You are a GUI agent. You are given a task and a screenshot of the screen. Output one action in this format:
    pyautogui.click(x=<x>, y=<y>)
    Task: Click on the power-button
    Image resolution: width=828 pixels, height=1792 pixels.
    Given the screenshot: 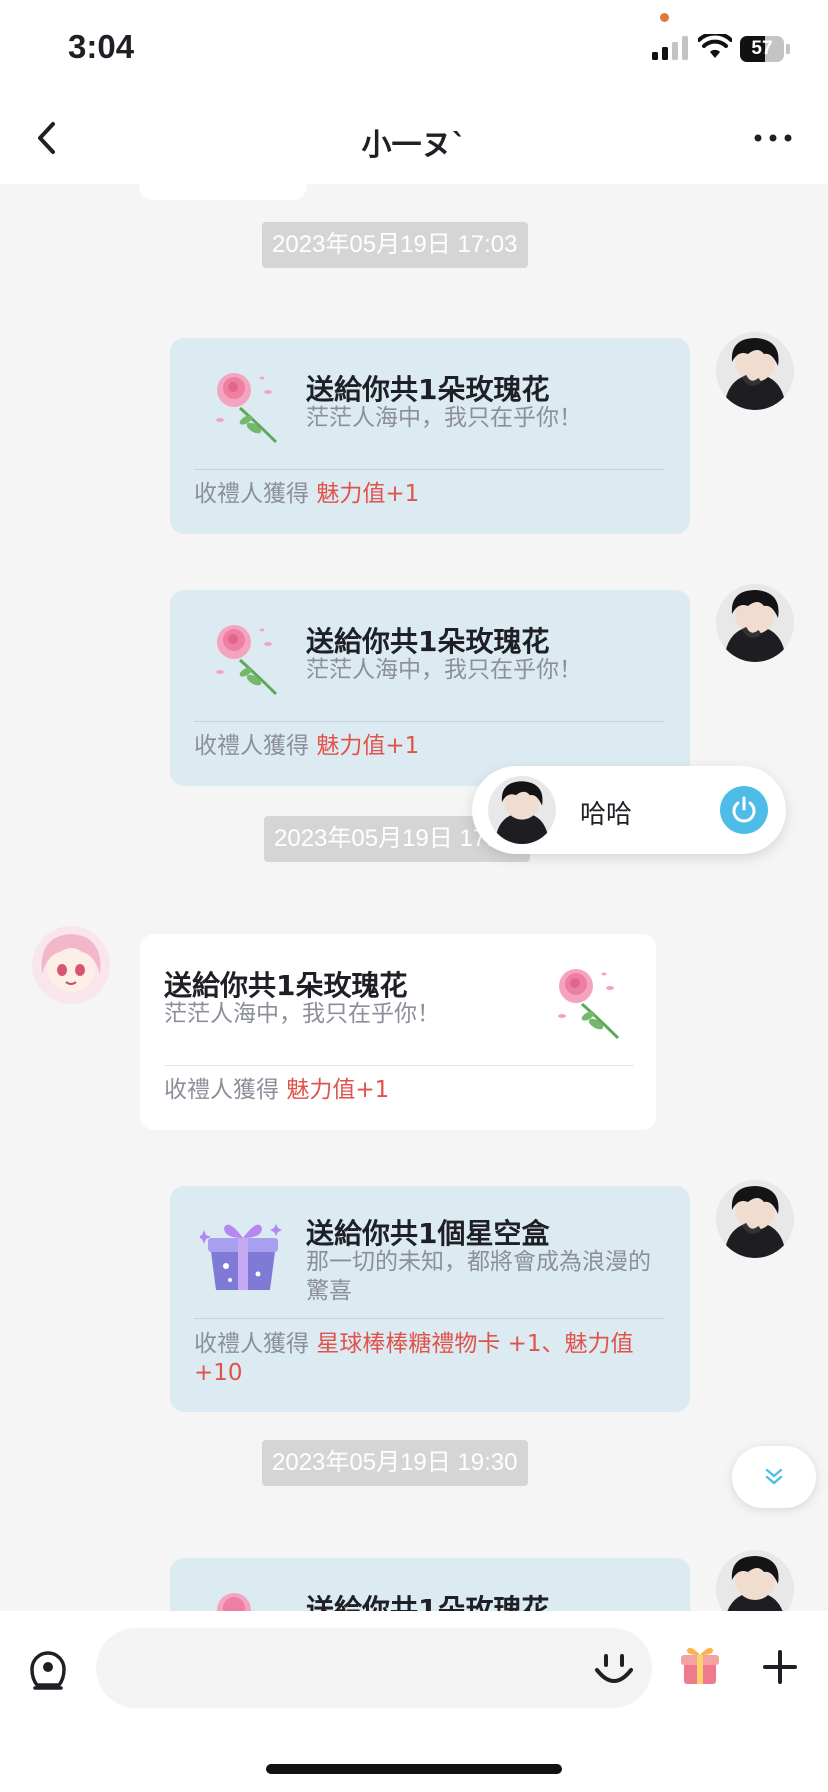 What is the action you would take?
    pyautogui.click(x=744, y=810)
    